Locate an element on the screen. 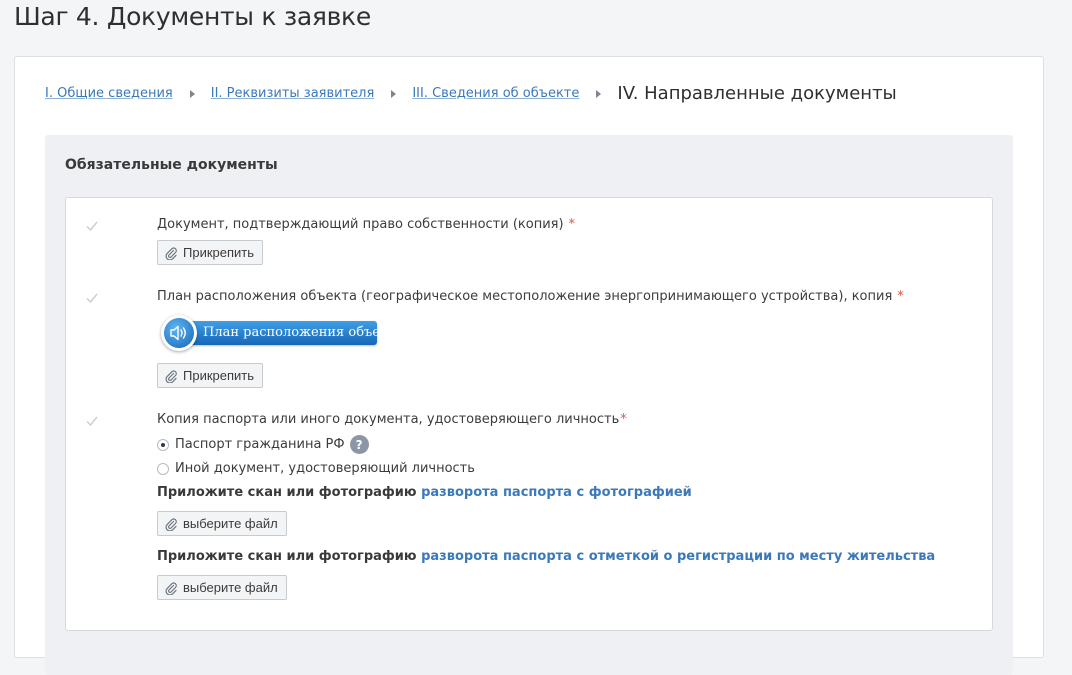 The image size is (1072, 675). breadcrumb-current-step: IV. Направленные документы is located at coordinates (757, 93).